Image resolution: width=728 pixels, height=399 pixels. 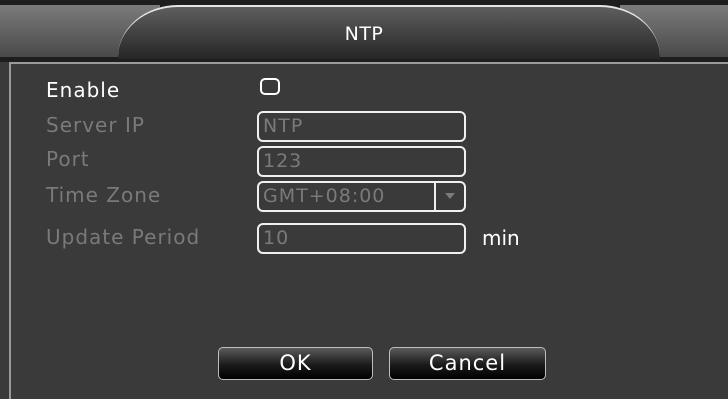 What do you see at coordinates (361, 126) in the screenshot?
I see `server-ip-input: NTP` at bounding box center [361, 126].